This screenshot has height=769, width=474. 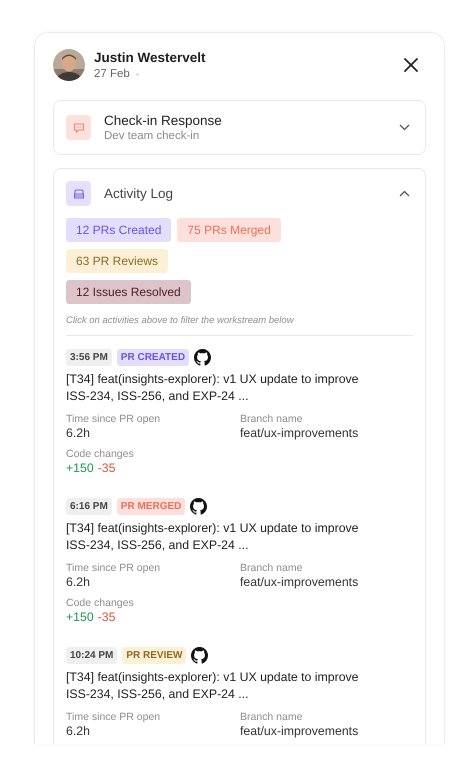 What do you see at coordinates (112, 74) in the screenshot?
I see `date-text: 27 Feb` at bounding box center [112, 74].